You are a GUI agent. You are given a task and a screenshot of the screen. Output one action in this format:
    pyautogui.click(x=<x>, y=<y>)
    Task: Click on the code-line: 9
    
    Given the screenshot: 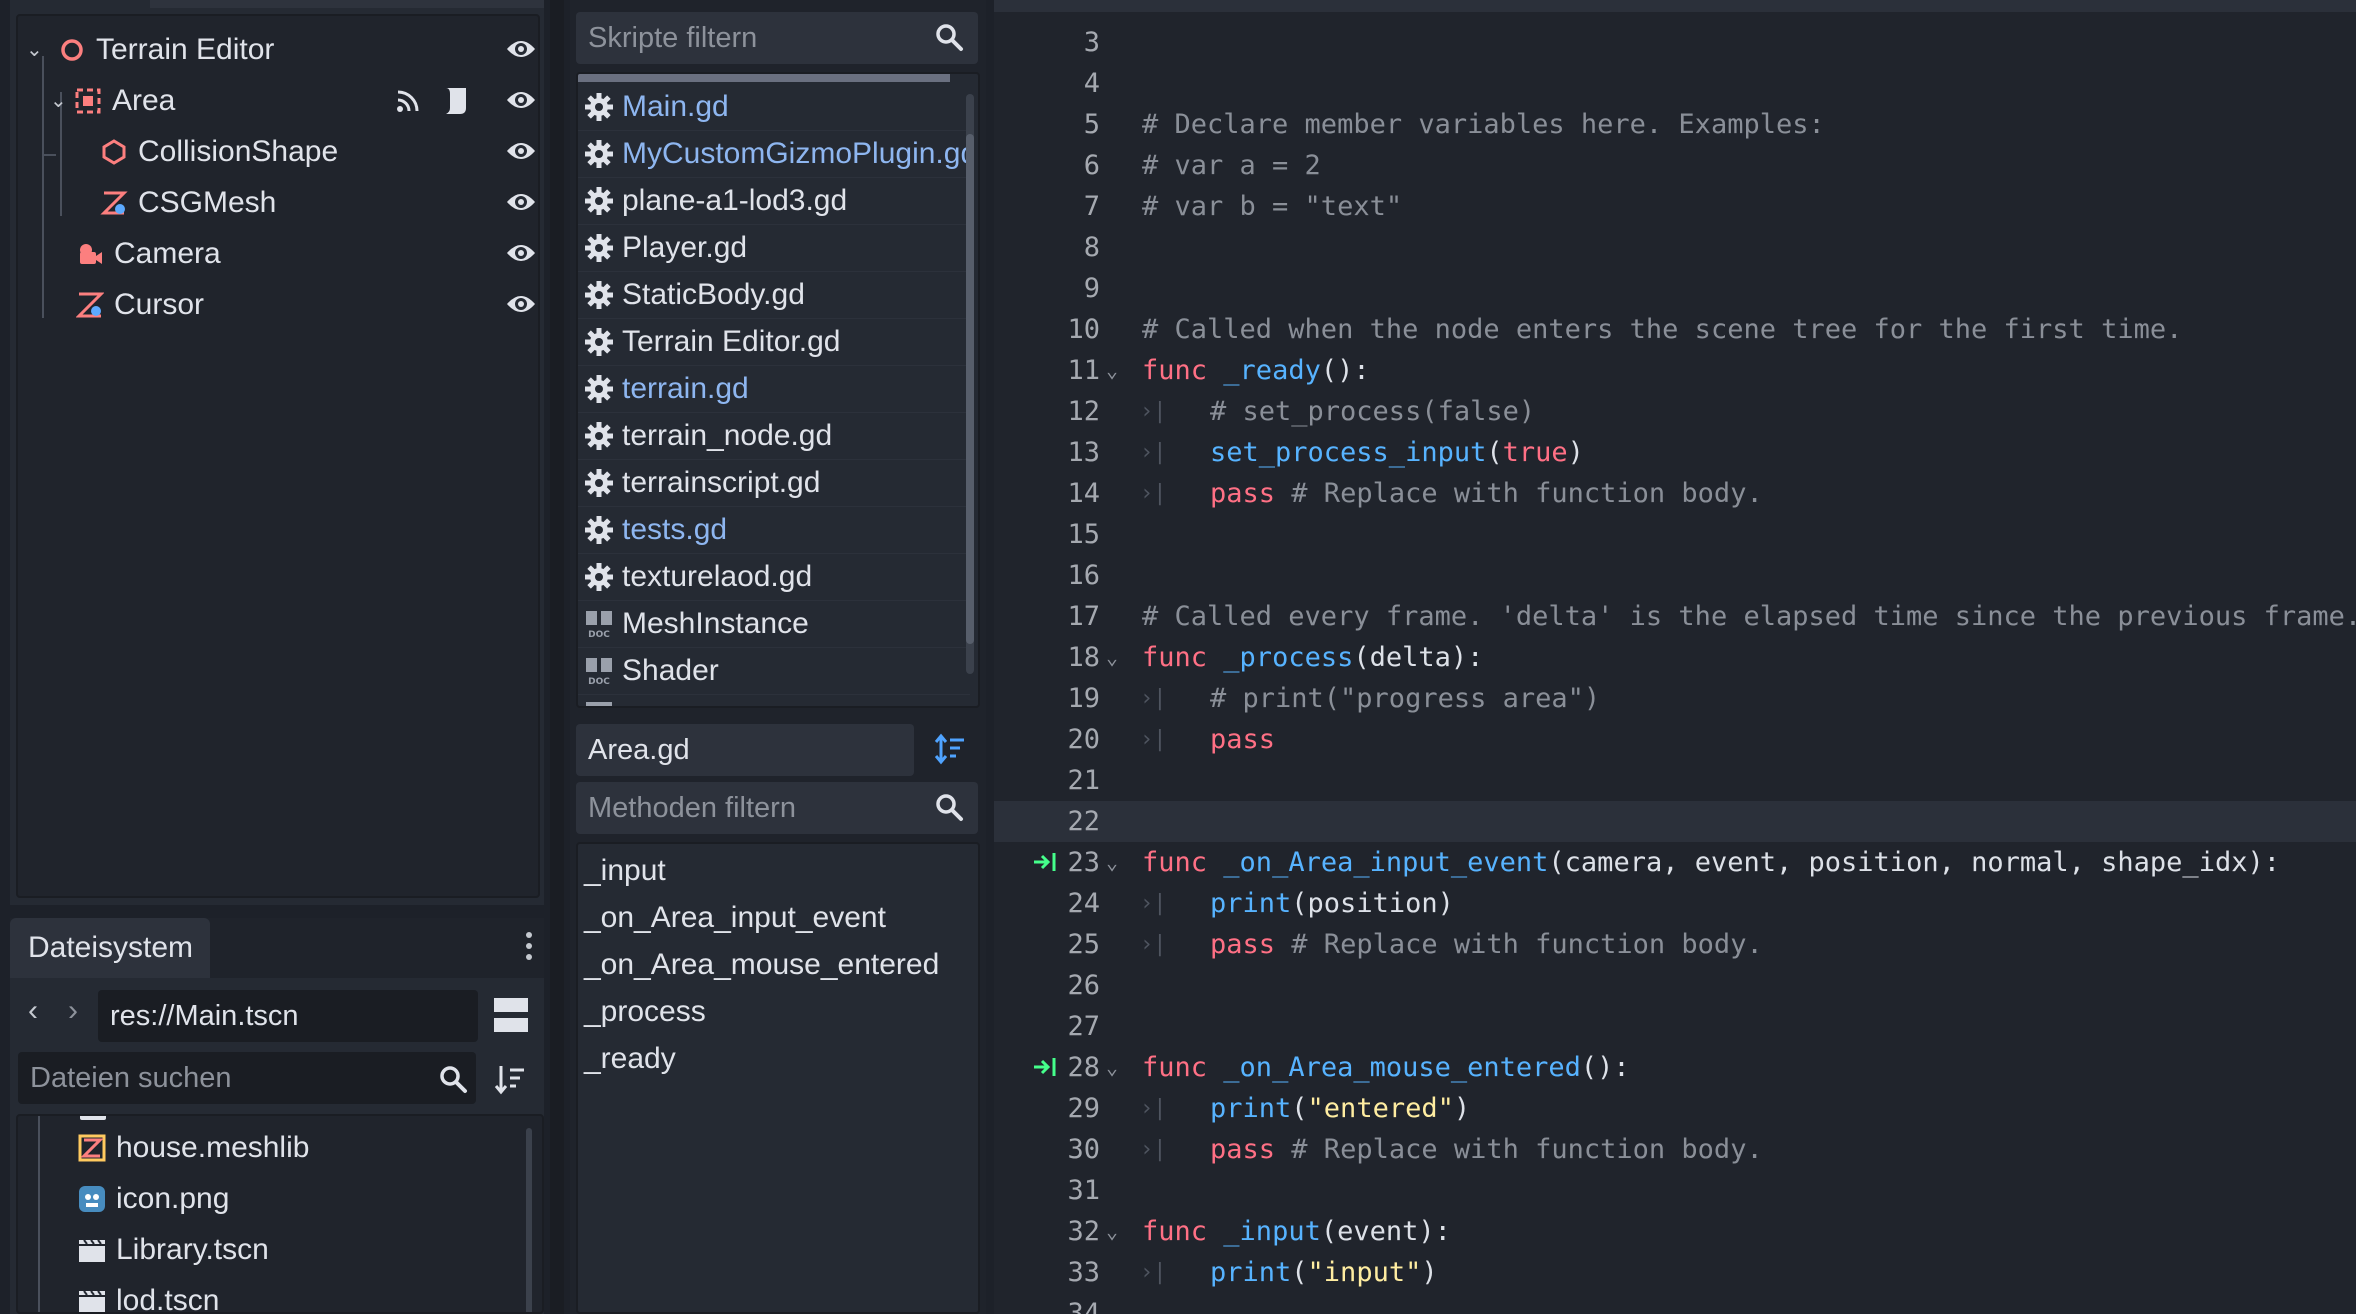 What is the action you would take?
    pyautogui.click(x=1675, y=288)
    